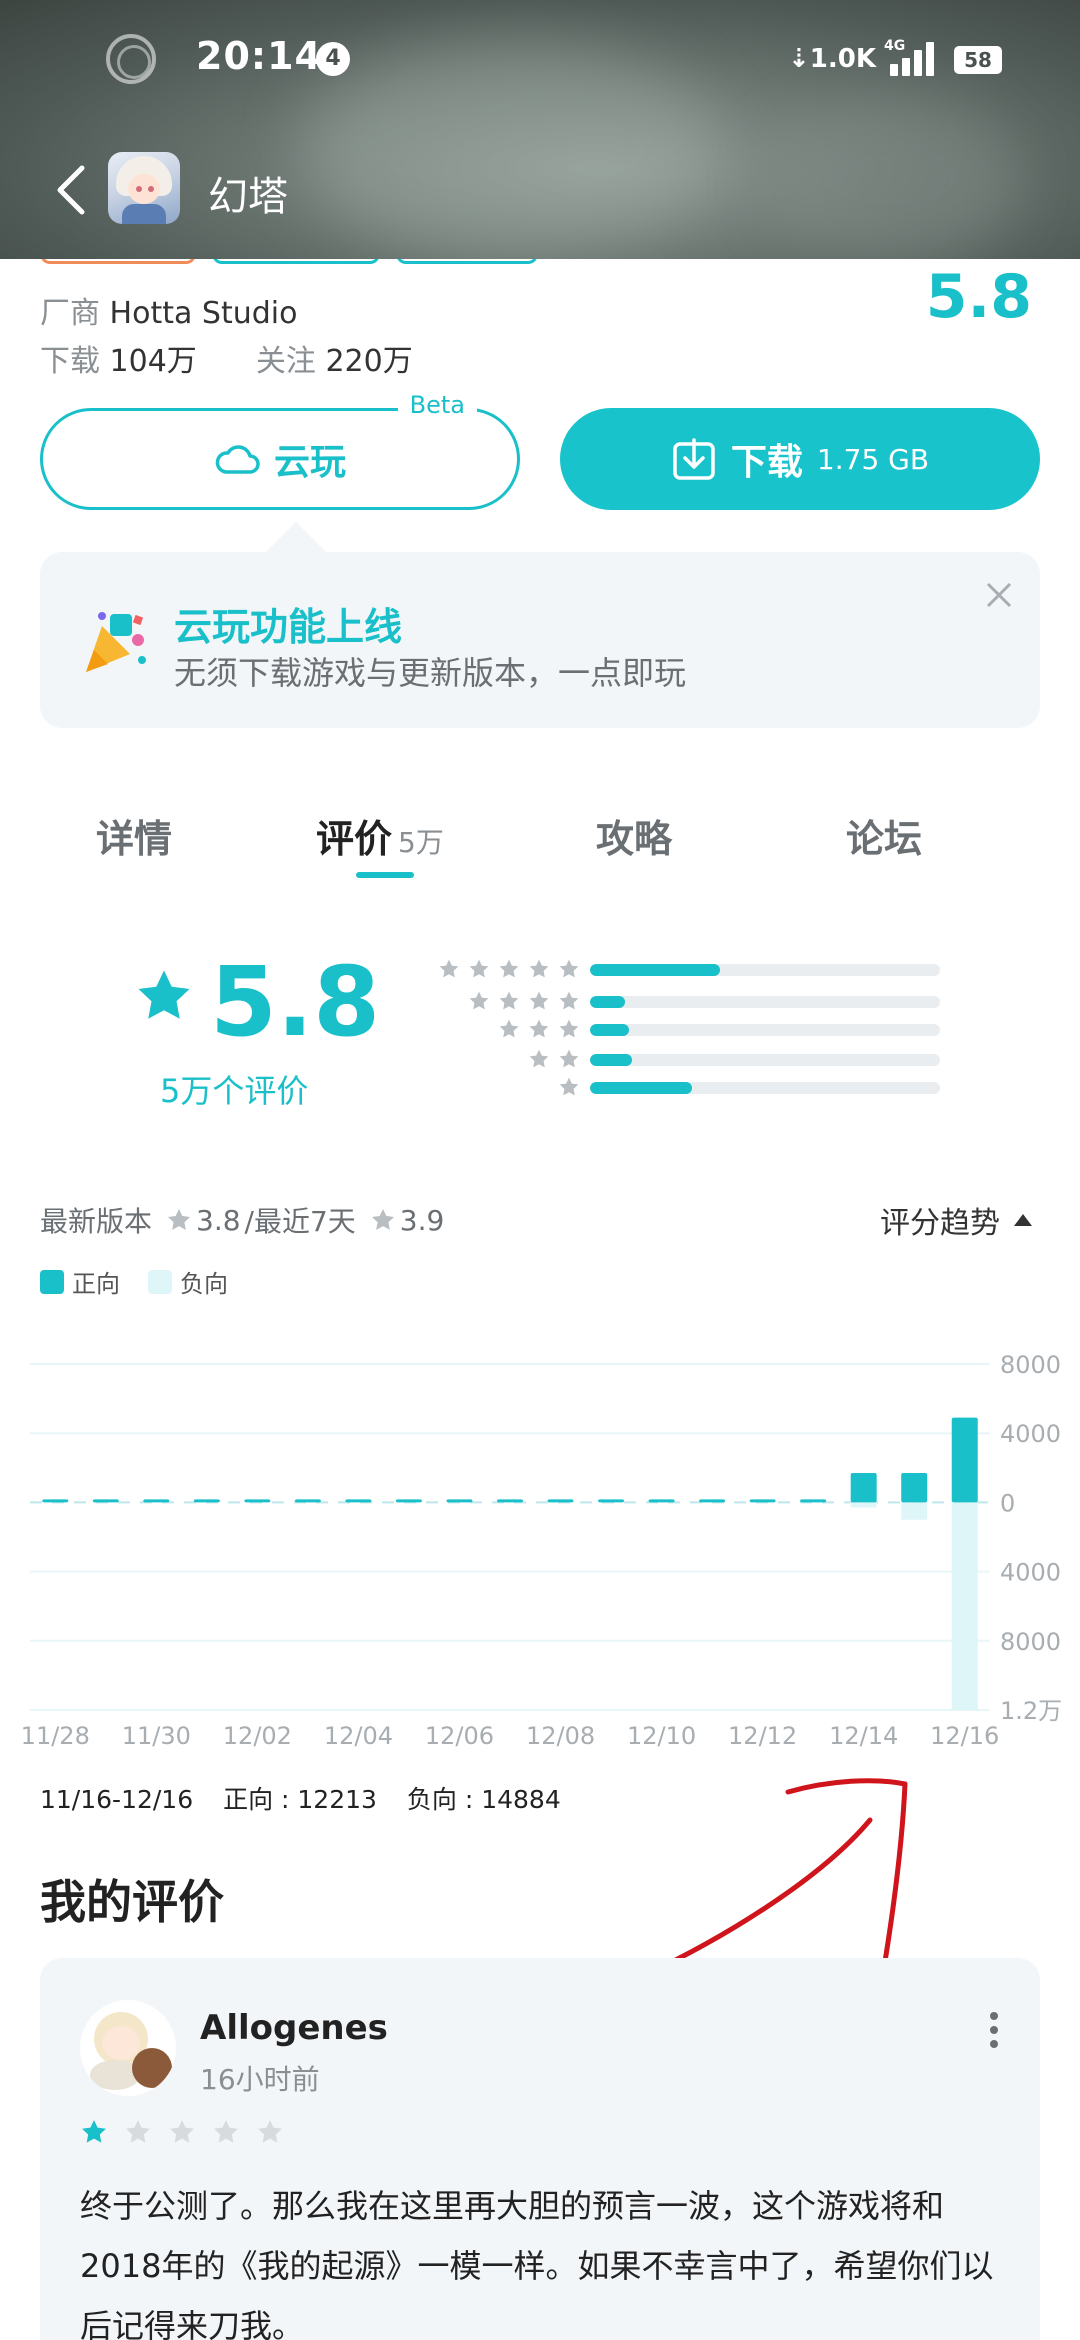  I want to click on follows-label: 关注, so click(285, 361).